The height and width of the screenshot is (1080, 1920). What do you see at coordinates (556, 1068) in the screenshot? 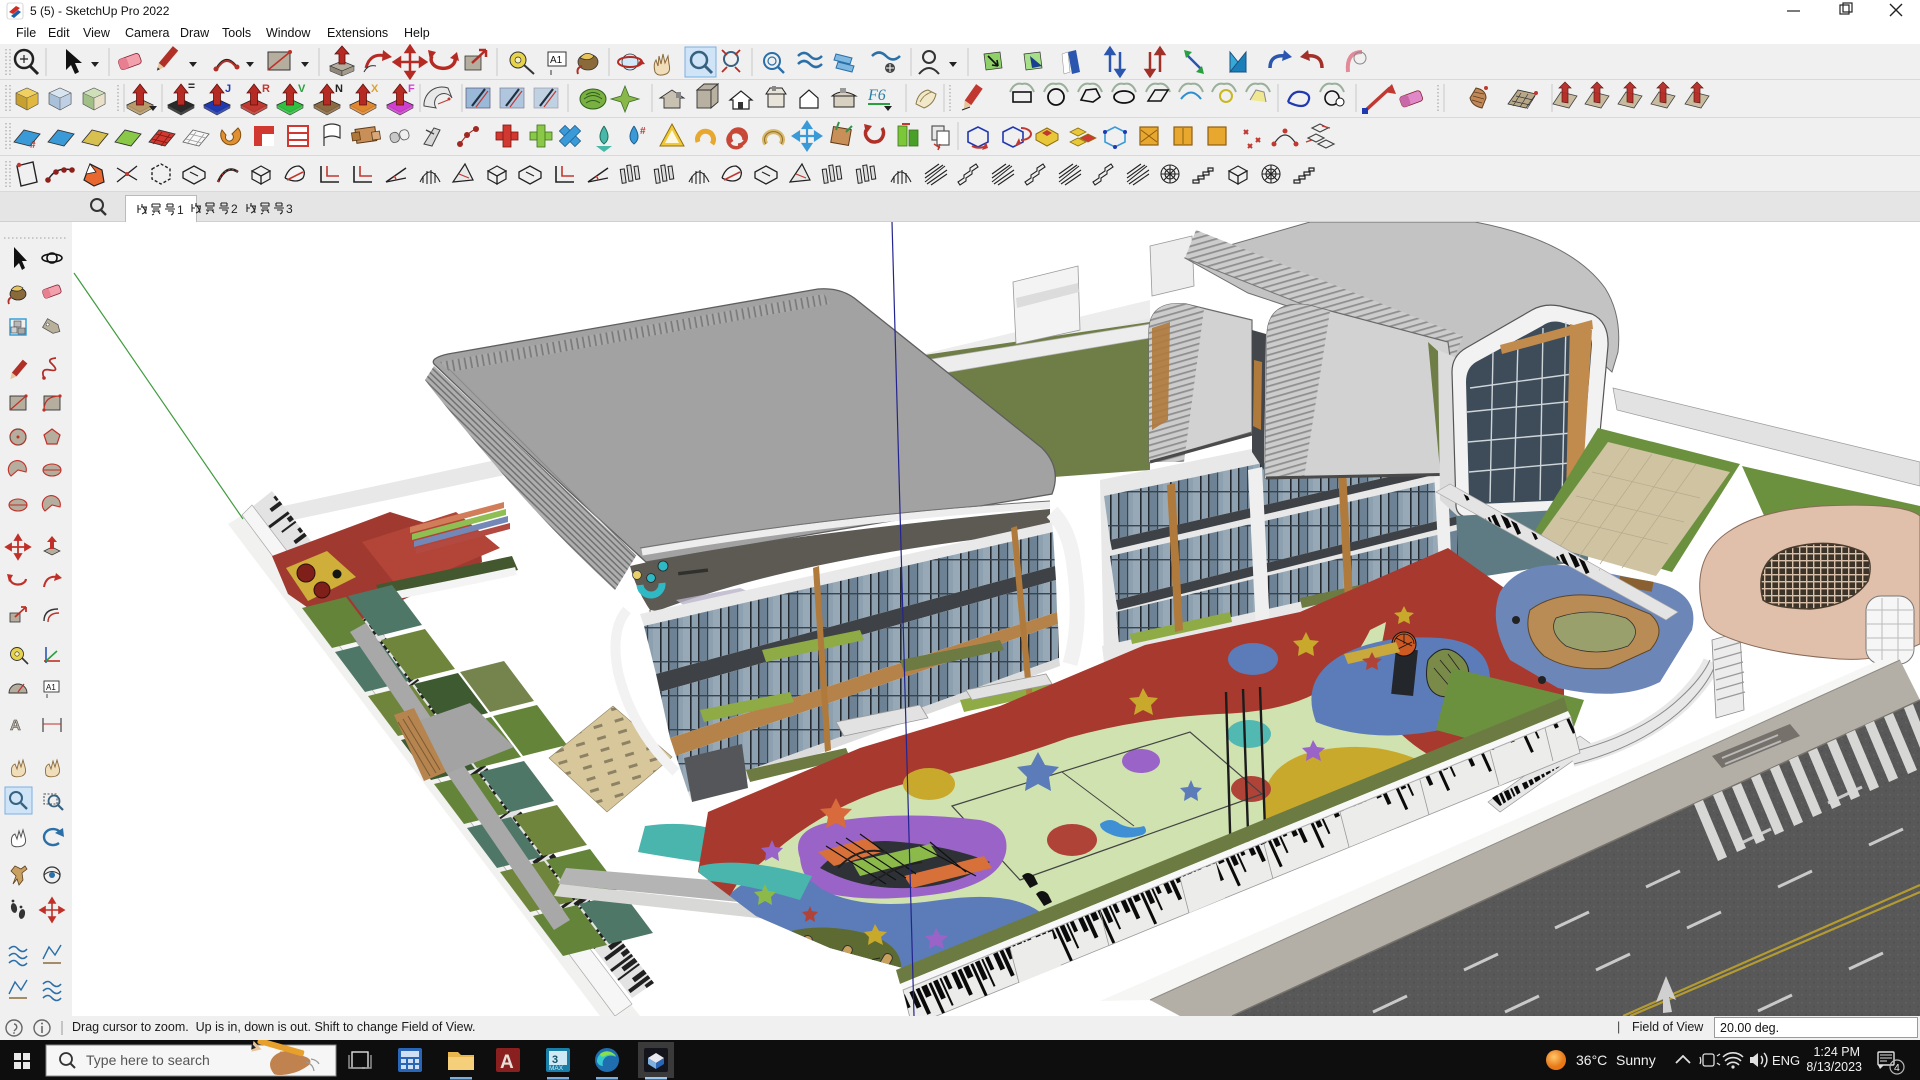
I see `svg-text: MAX` at bounding box center [556, 1068].